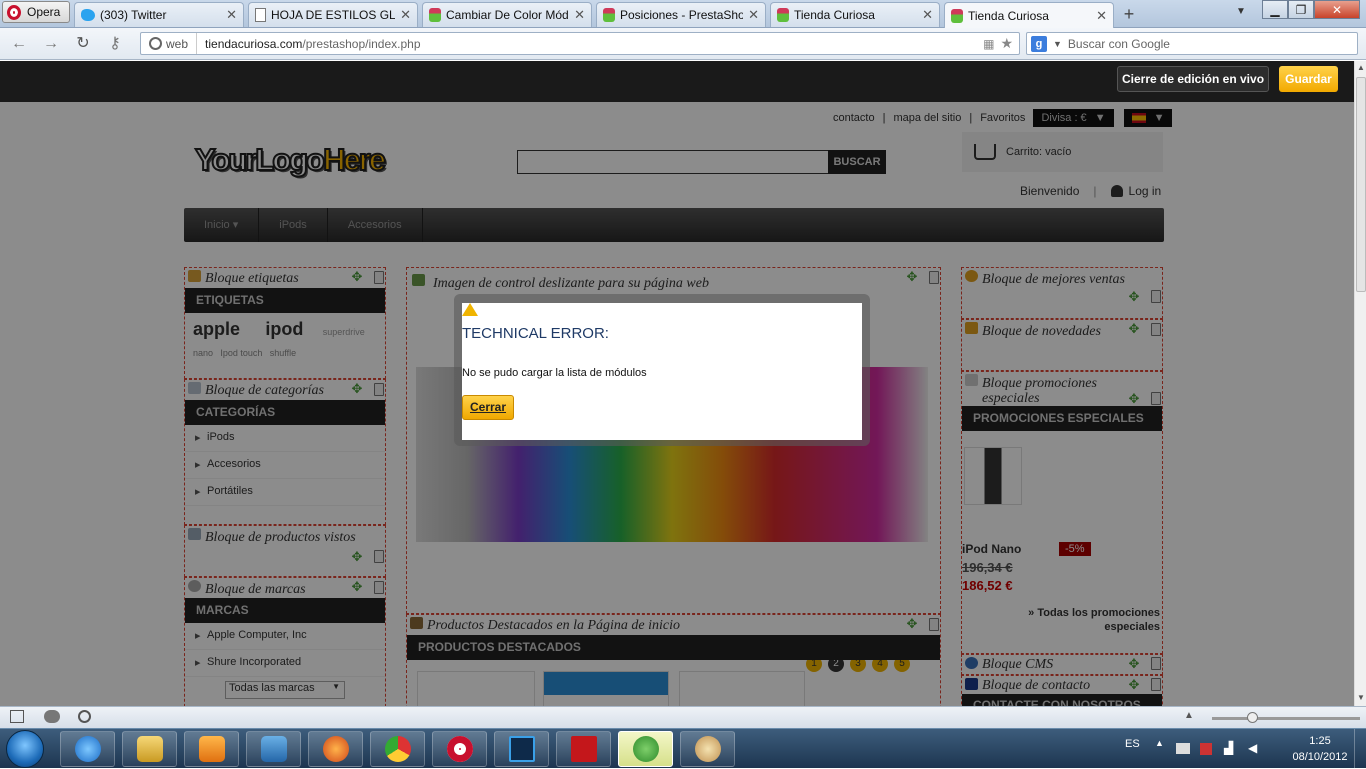 Image resolution: width=1366 pixels, height=769 pixels. I want to click on site-badge: web, so click(169, 43).